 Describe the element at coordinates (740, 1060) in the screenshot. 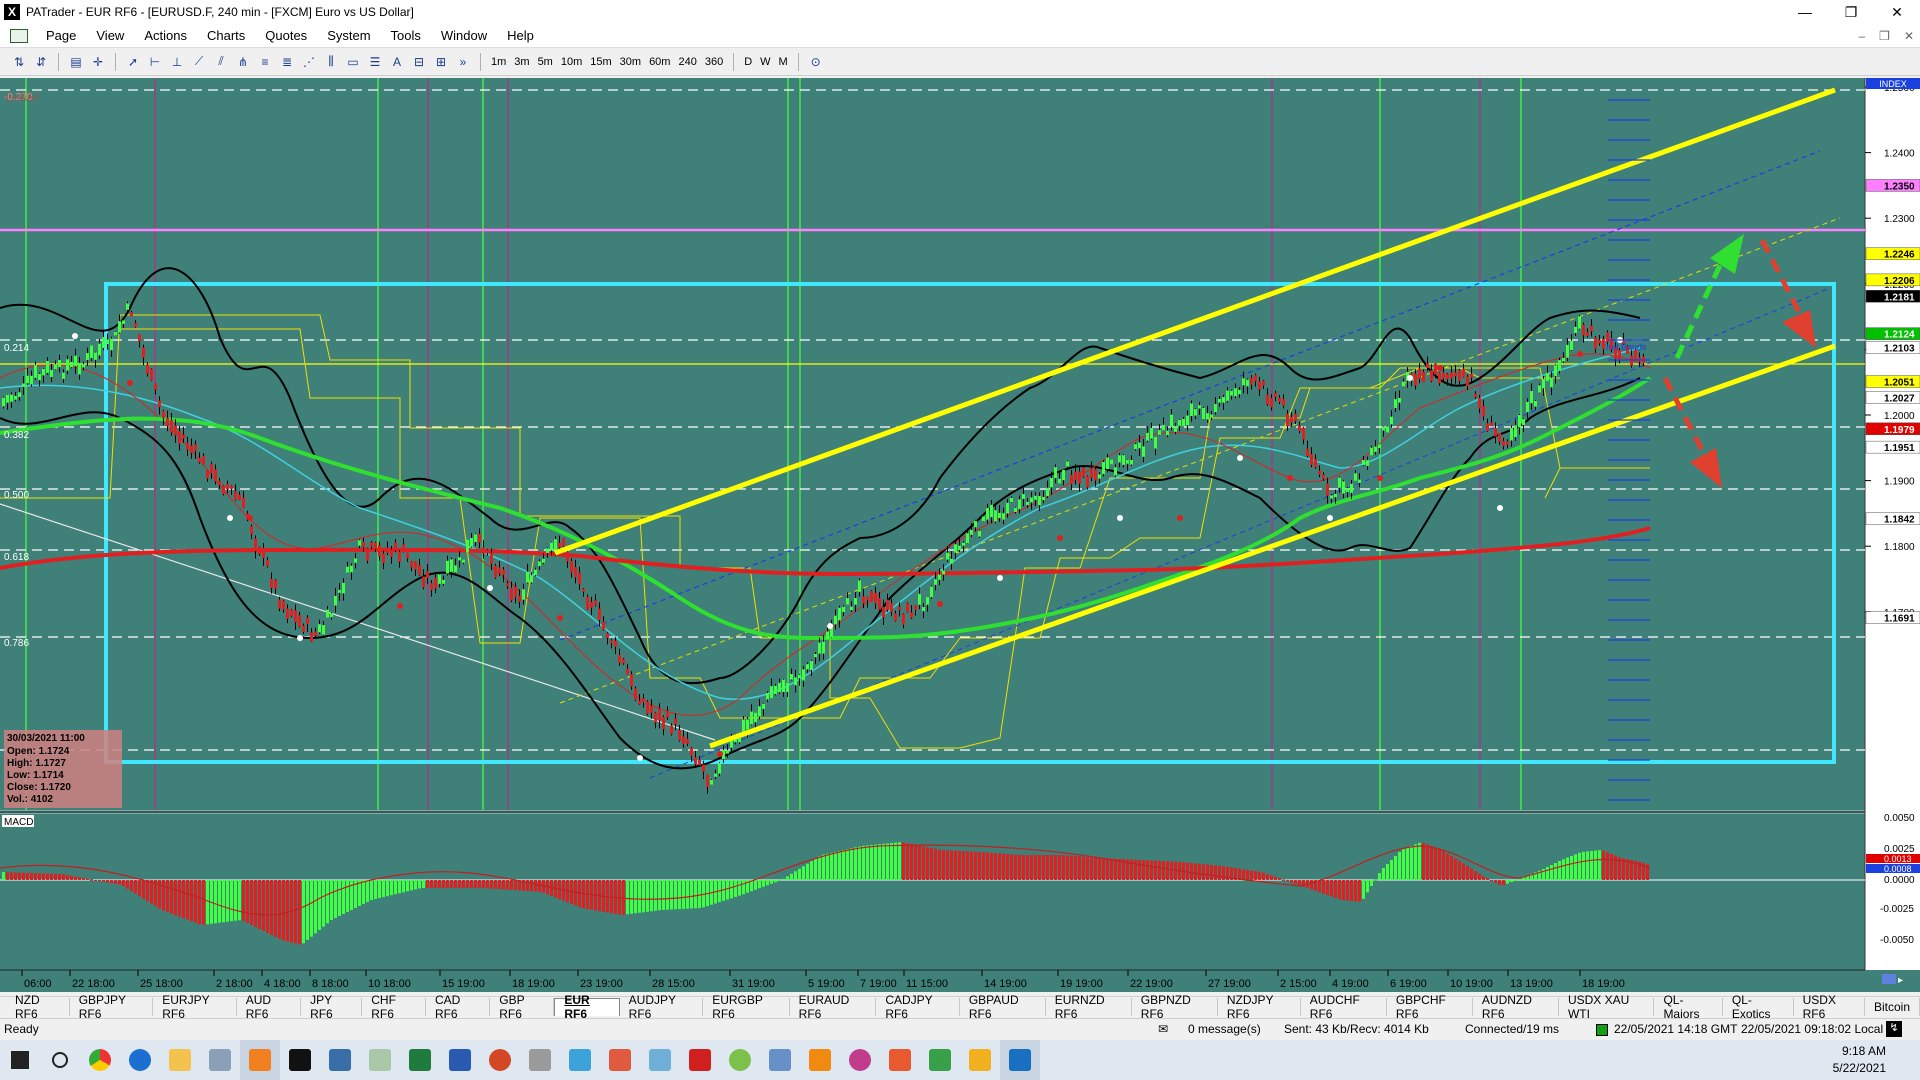

I see `app3-icon` at that location.